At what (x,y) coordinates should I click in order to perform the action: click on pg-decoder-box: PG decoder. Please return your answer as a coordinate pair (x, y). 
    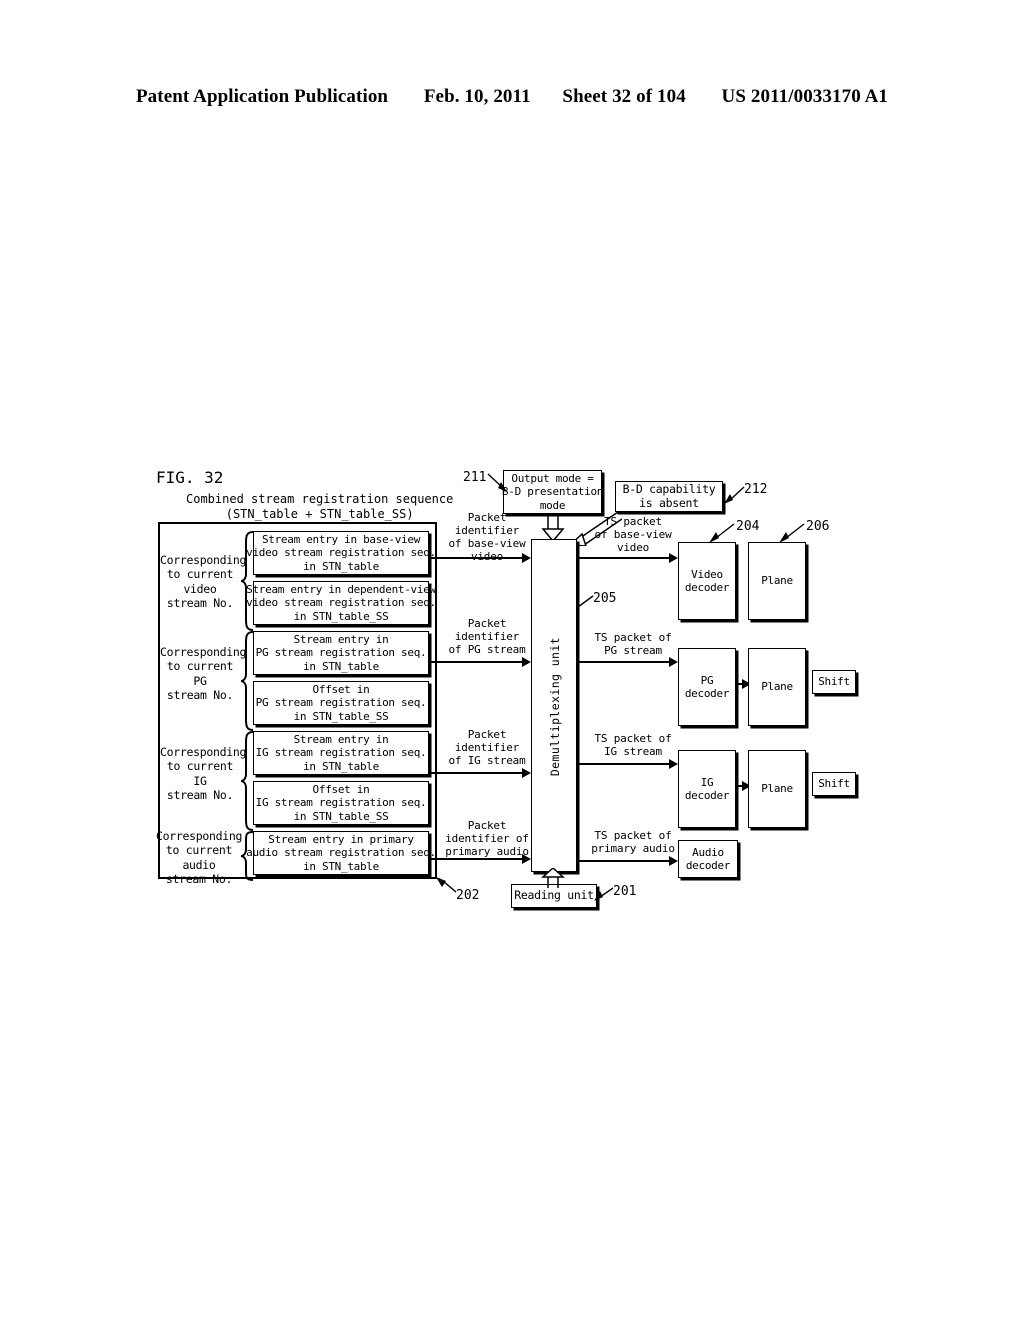
    Looking at the image, I should click on (707, 687).